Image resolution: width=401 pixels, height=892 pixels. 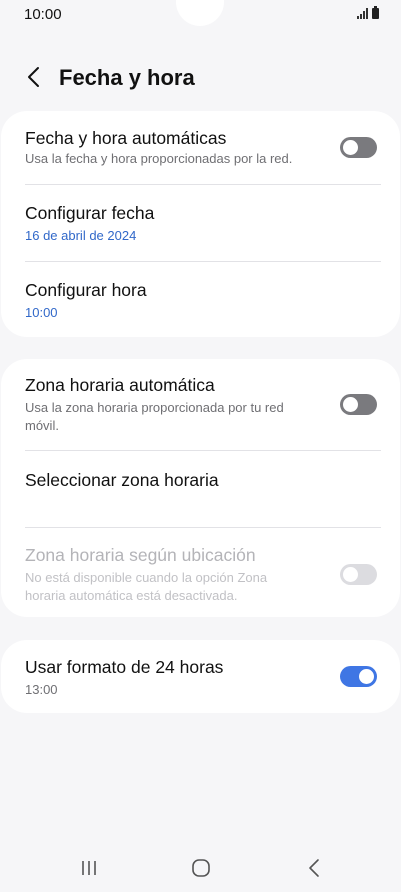 I want to click on select-timezone-title: Seleccionar zona horaria, so click(x=122, y=480).